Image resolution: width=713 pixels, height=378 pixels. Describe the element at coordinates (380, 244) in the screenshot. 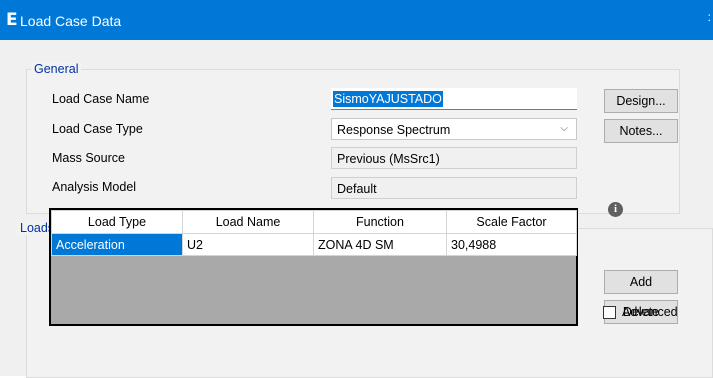

I see `function-cell: ZONA 4D SM` at that location.